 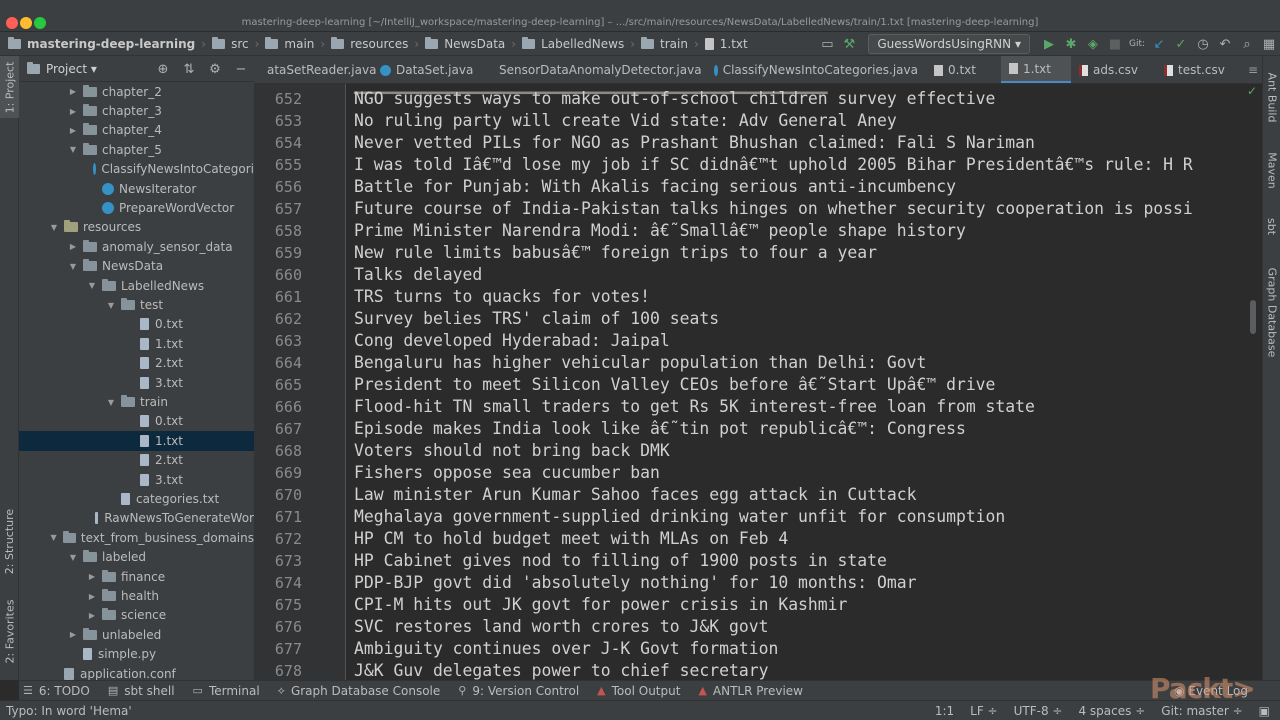 What do you see at coordinates (136, 285) in the screenshot?
I see `tree-item: ▼ LabelledNews` at bounding box center [136, 285].